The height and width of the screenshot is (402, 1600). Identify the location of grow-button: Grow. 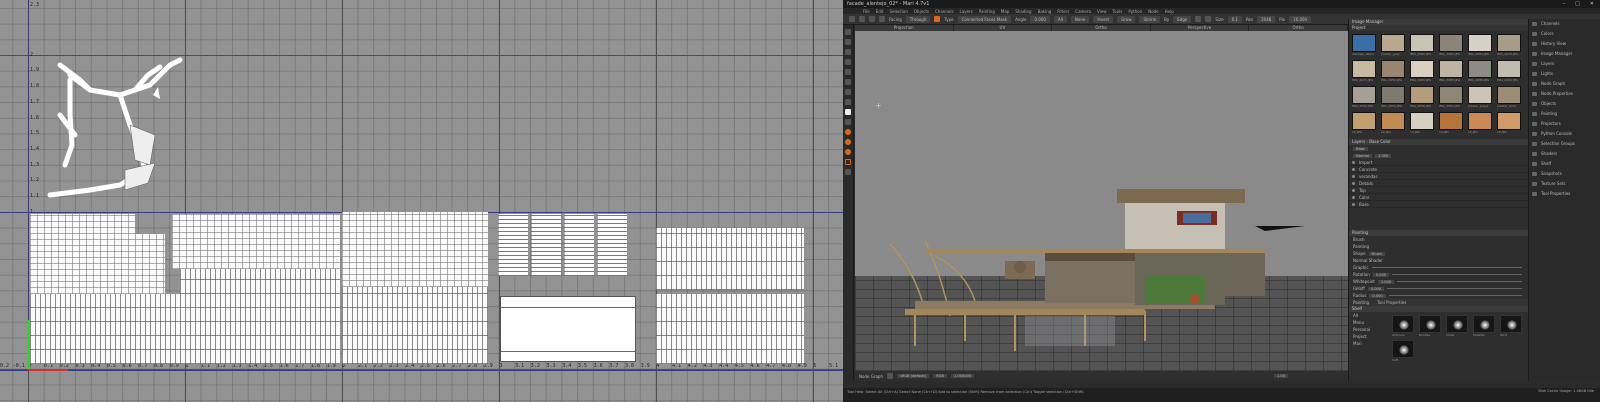
(1126, 19).